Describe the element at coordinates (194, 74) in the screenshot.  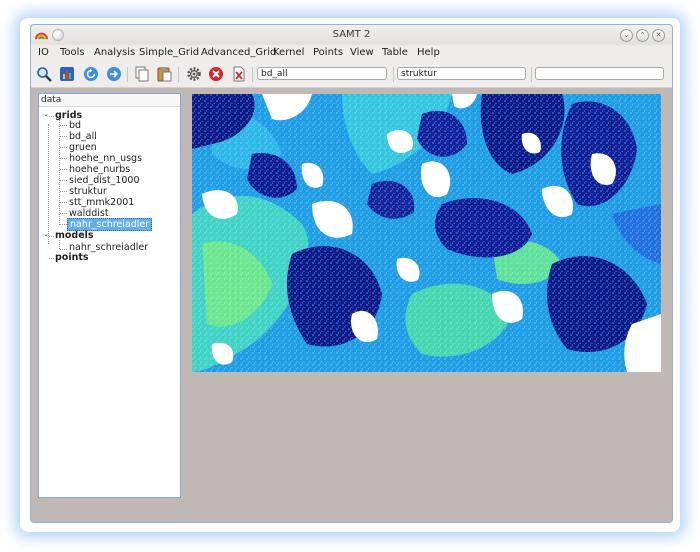
I see `settings-gear-icon` at that location.